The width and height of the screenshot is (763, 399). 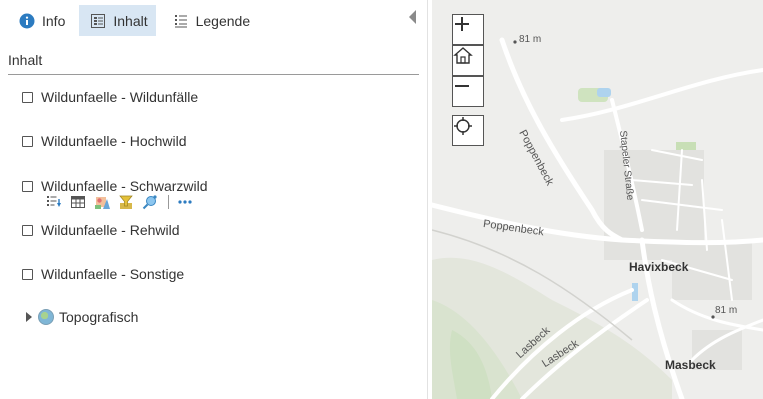 I want to click on tab-inhalt-label: Inhalt, so click(x=130, y=20).